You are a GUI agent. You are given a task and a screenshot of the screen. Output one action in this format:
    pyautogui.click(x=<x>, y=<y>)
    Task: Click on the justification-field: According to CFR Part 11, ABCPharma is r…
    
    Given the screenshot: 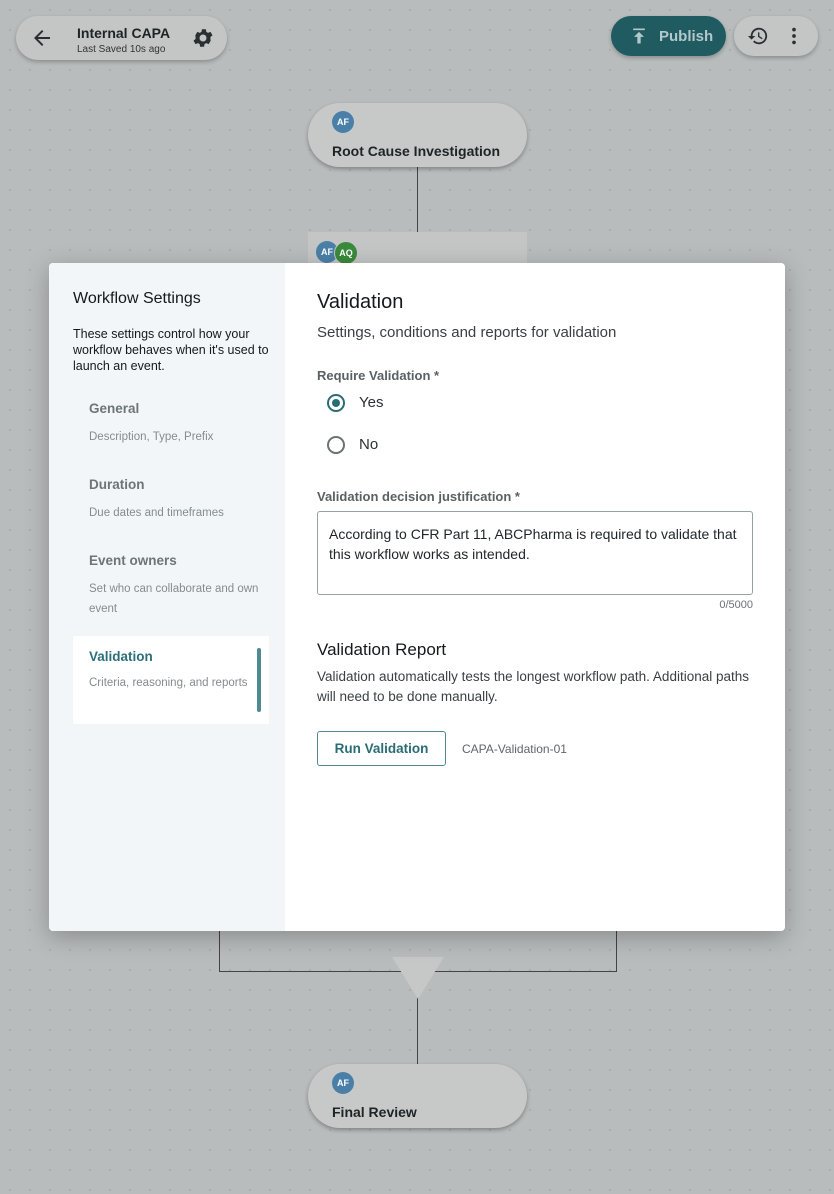 What is the action you would take?
    pyautogui.click(x=535, y=553)
    